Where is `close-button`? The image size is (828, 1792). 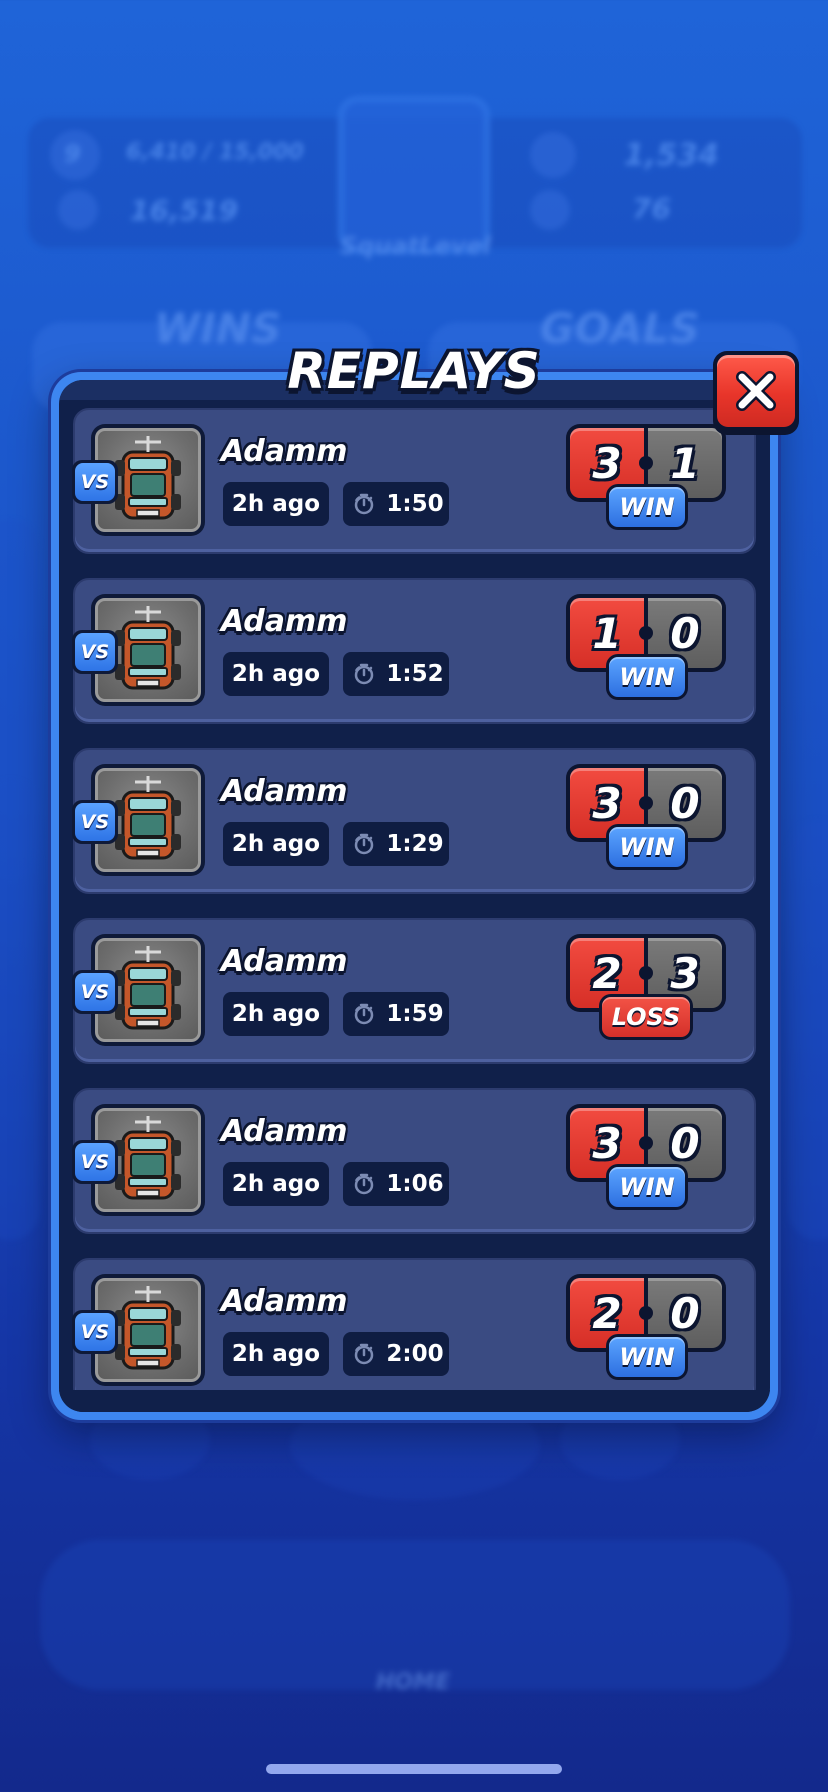 close-button is located at coordinates (756, 393).